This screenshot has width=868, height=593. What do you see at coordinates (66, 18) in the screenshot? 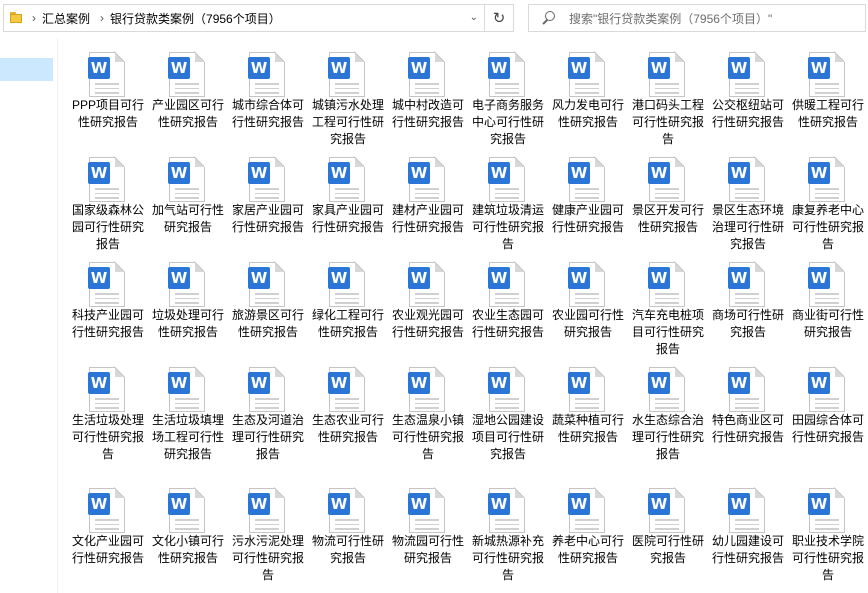
I see `breadcrumb-summary: 汇总案例` at bounding box center [66, 18].